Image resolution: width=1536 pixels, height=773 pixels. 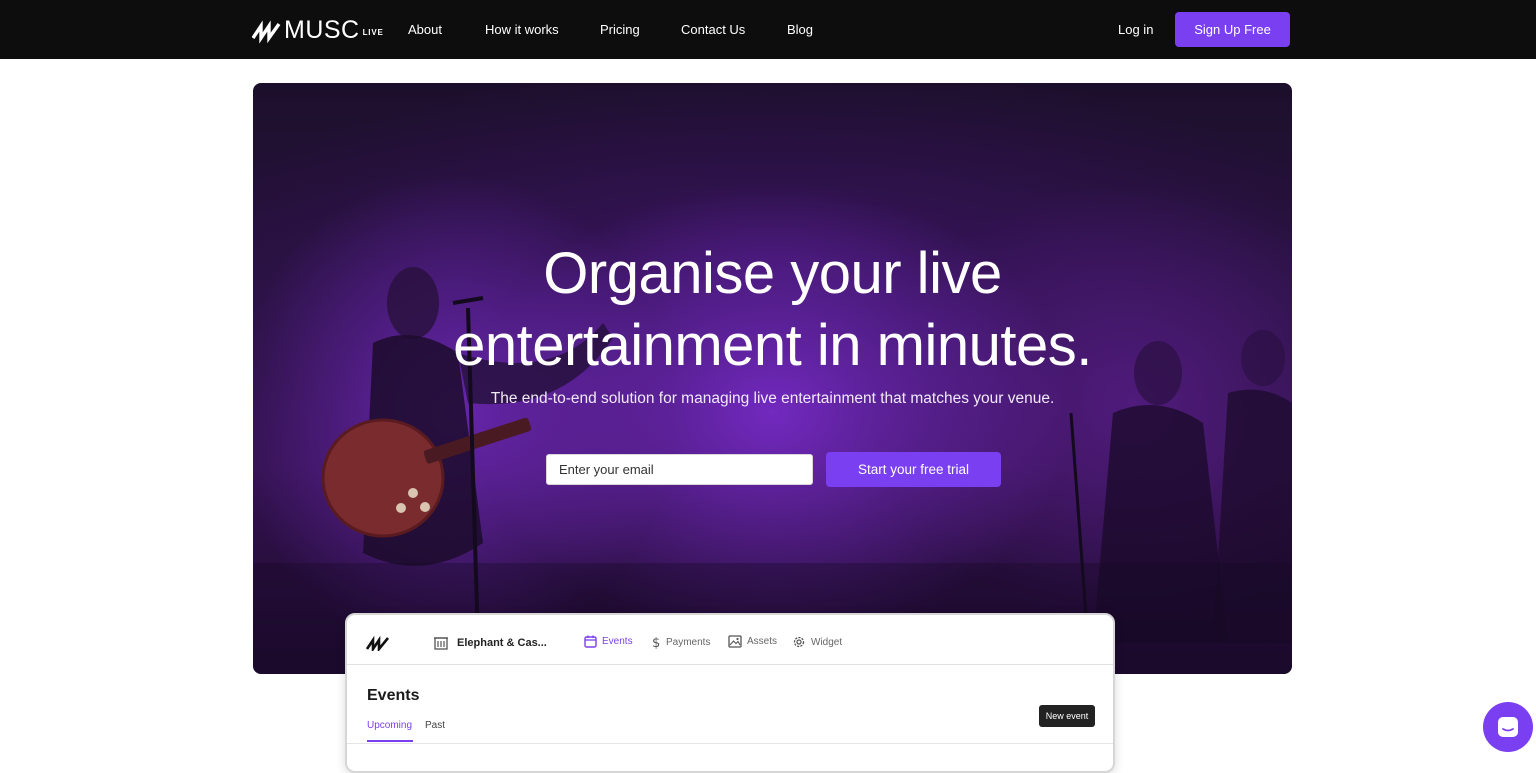 I want to click on calendar-icon, so click(x=590, y=641).